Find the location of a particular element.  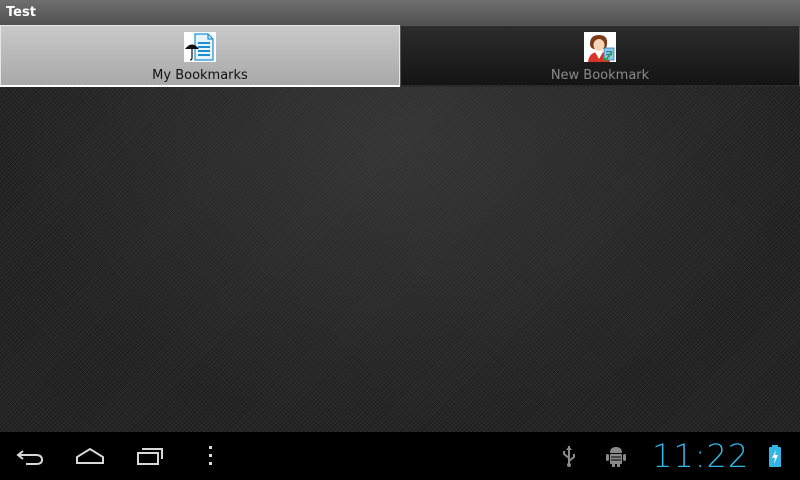

home-icon is located at coordinates (90, 456).